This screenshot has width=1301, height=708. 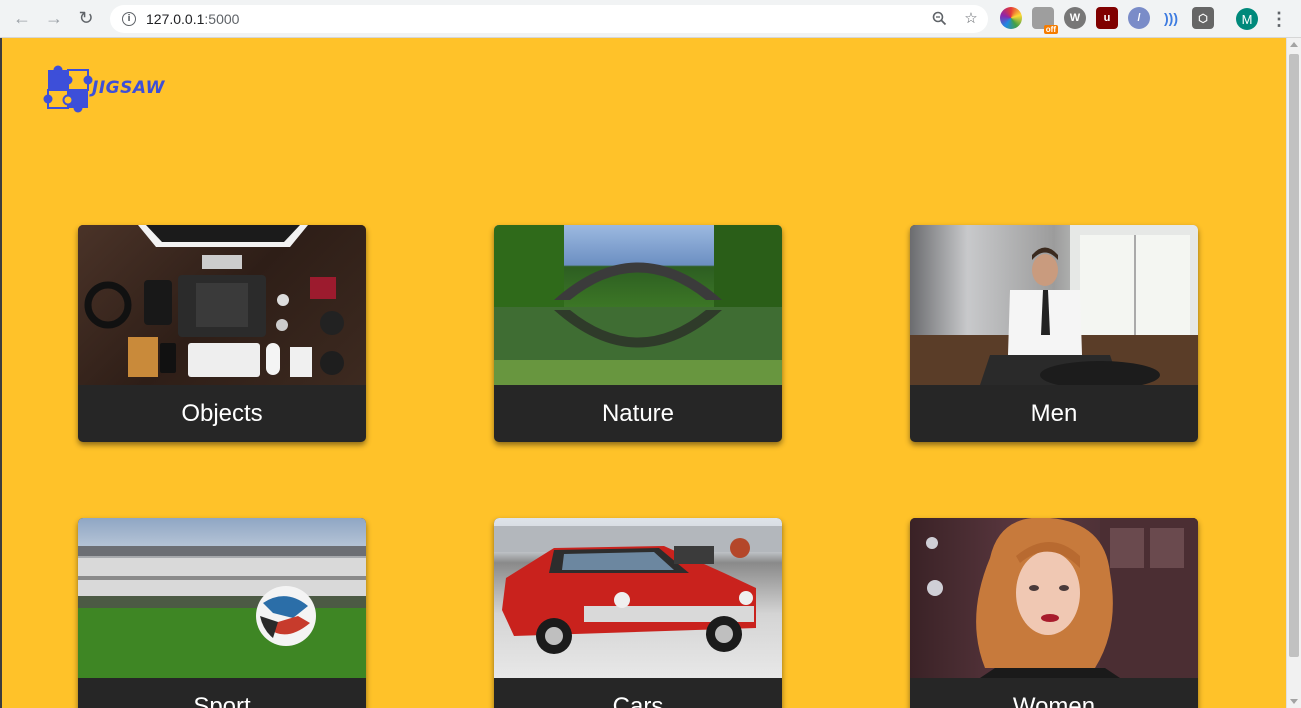 I want to click on category-title: Men, so click(x=1054, y=413).